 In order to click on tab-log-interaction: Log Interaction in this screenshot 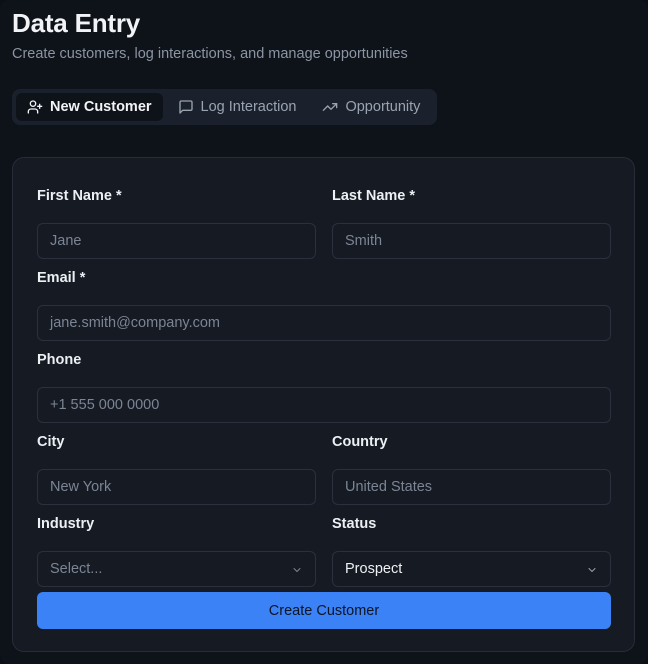, I will do `click(237, 107)`.